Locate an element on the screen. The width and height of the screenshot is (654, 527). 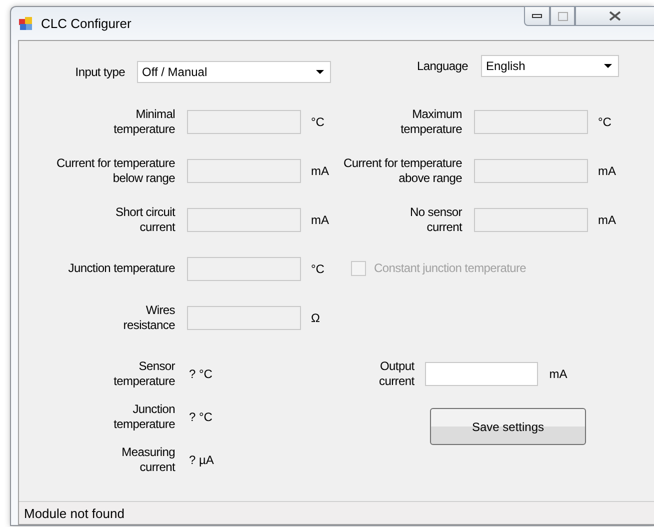
reading-label: Sensor temperature is located at coordinates (143, 373).